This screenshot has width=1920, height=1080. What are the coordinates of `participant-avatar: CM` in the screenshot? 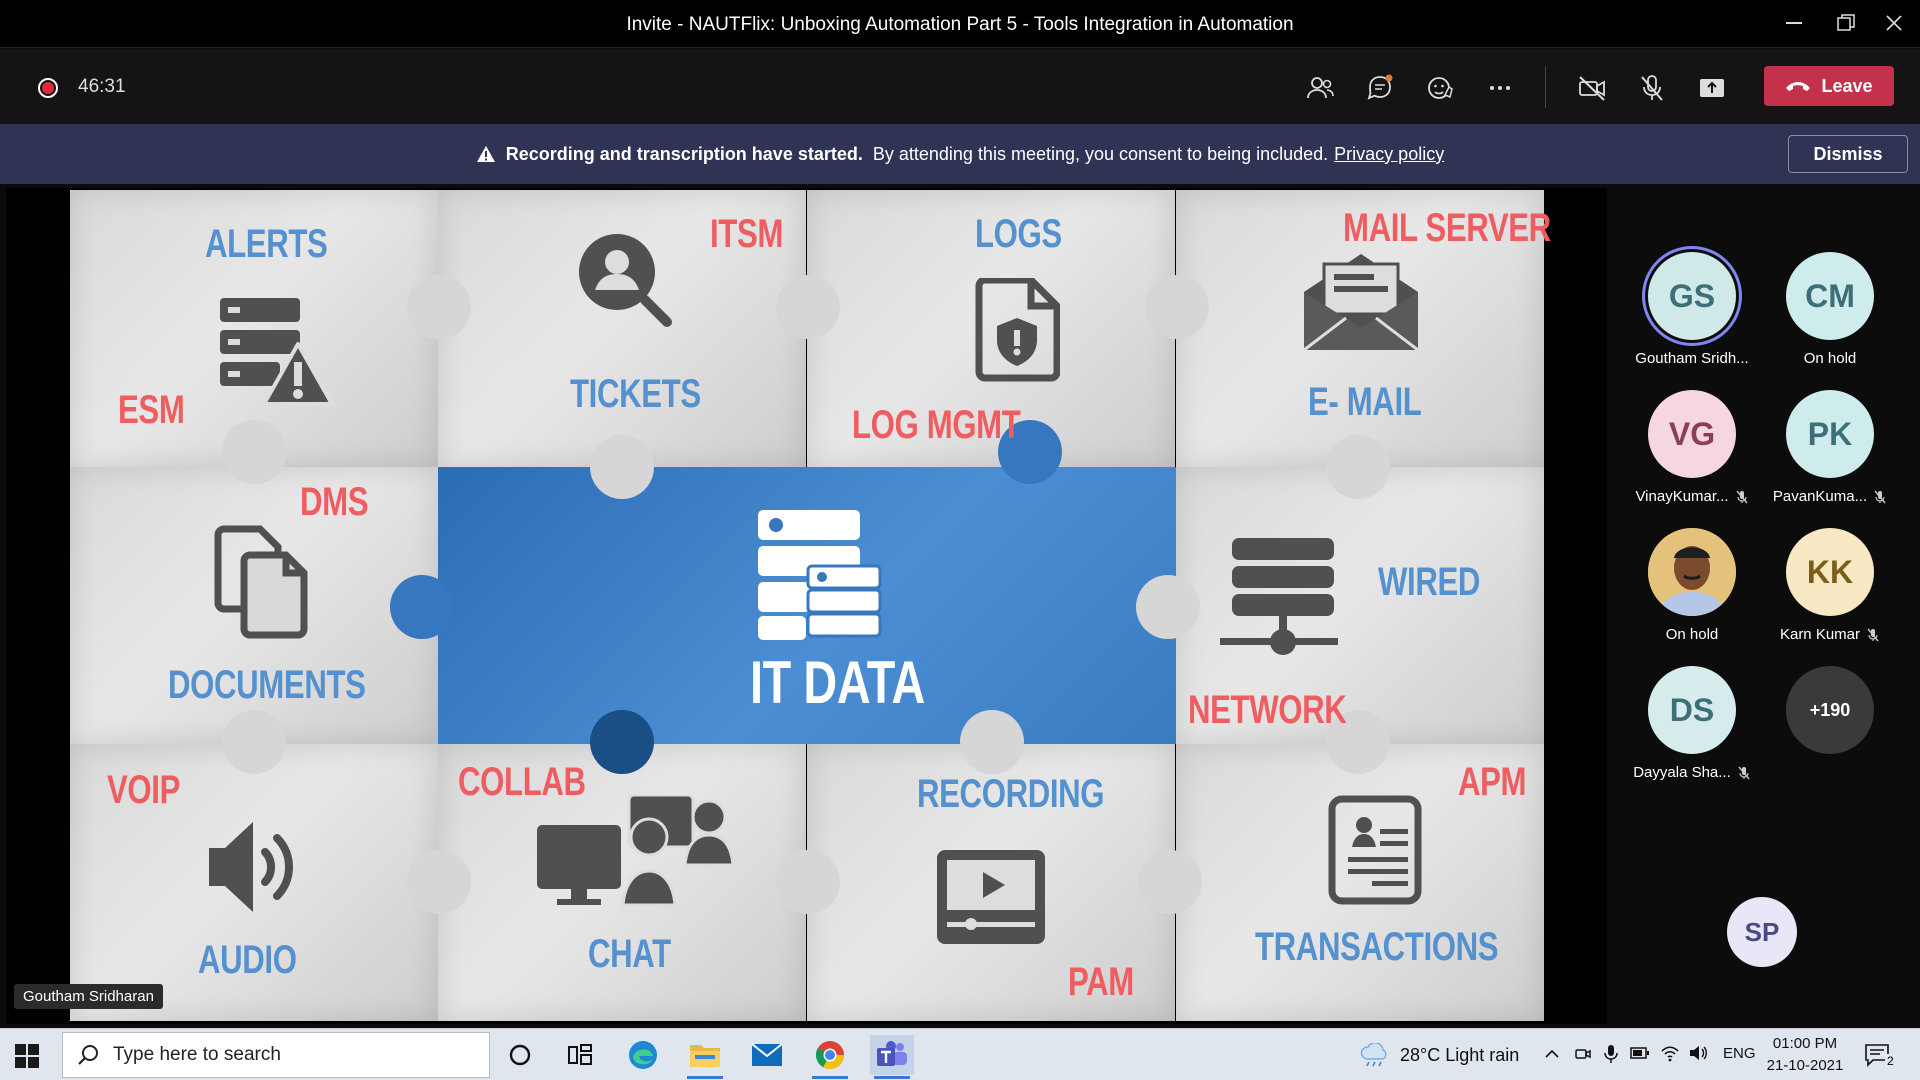 It's located at (1830, 296).